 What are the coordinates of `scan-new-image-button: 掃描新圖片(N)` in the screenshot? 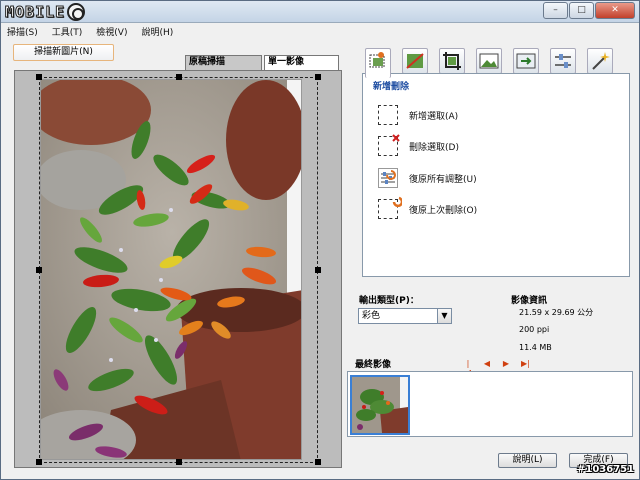 It's located at (63, 52).